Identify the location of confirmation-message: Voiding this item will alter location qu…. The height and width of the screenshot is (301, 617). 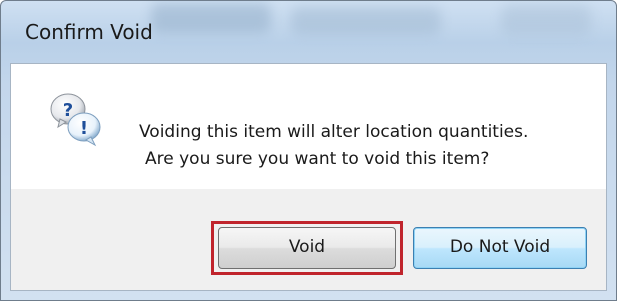
(333, 146).